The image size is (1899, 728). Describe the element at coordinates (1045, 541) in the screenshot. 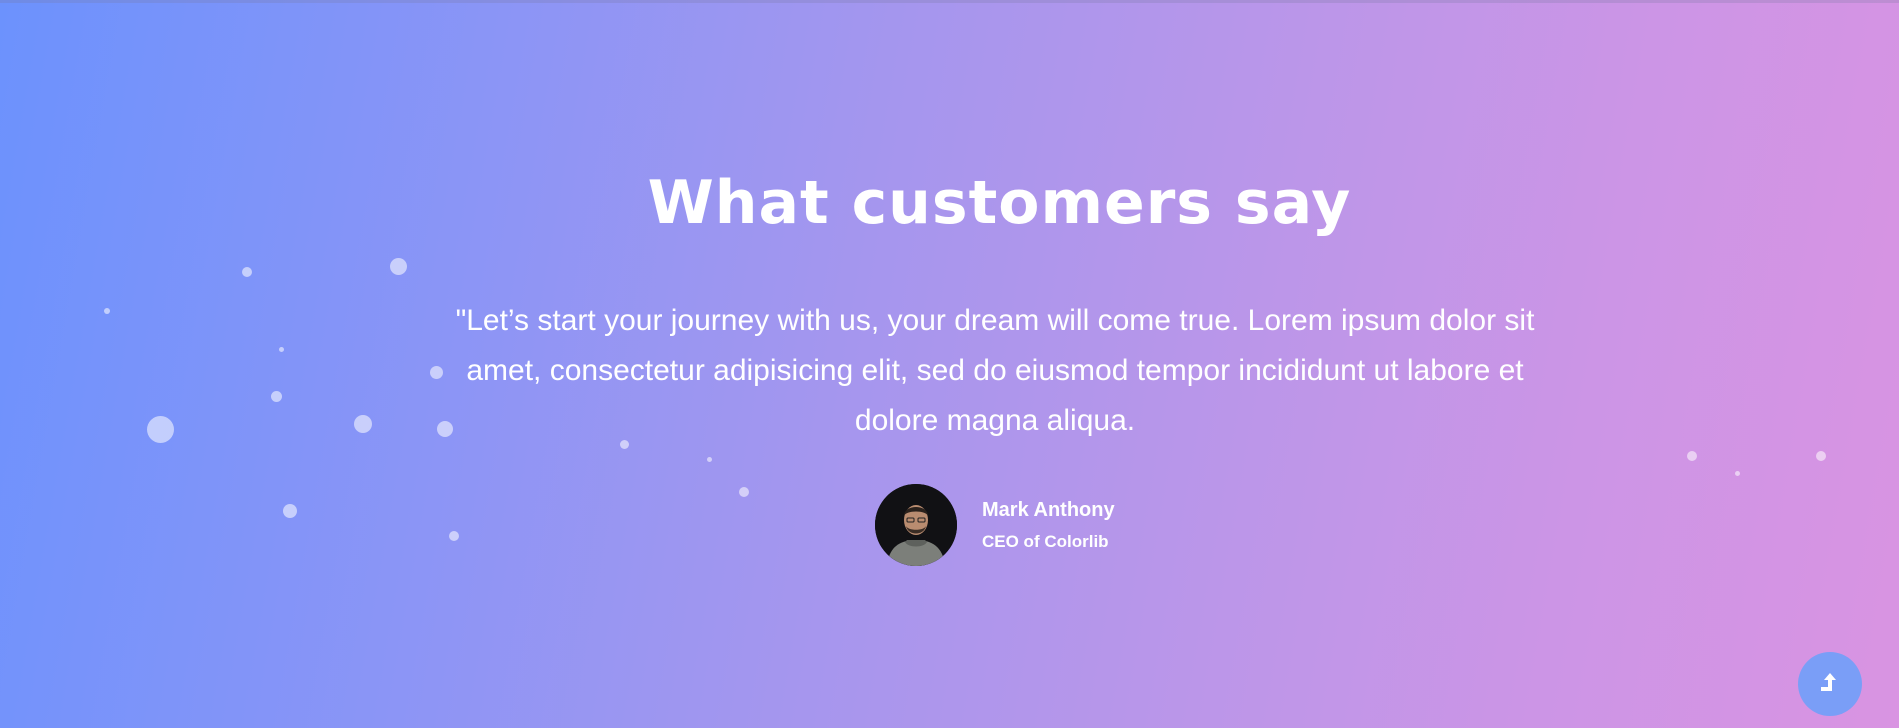

I see `author-role: CEO of Colorlib` at that location.